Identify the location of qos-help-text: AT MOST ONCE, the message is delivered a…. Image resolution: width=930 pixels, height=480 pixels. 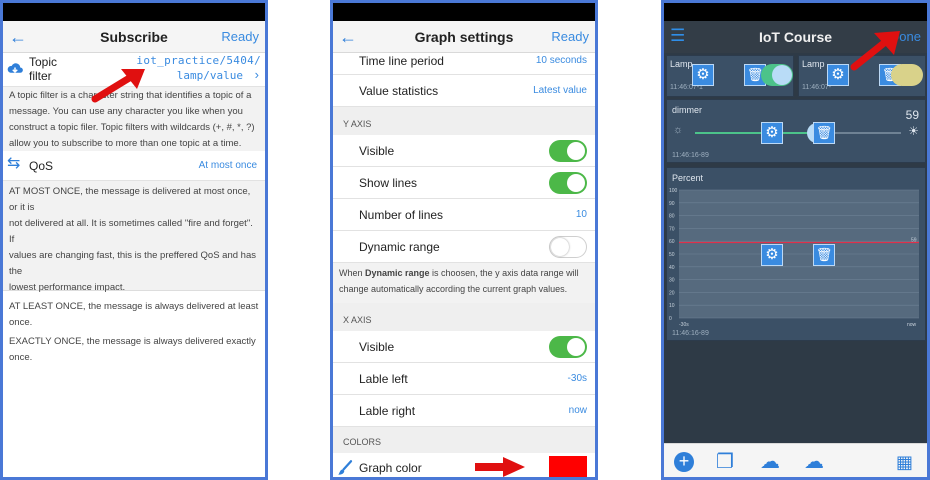
(134, 272).